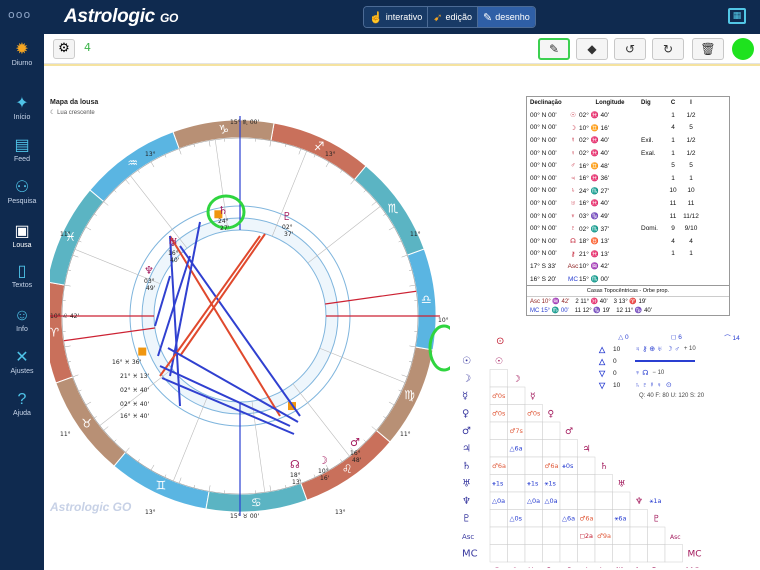 Image resolution: width=760 pixels, height=570 pixels. Describe the element at coordinates (551, 415) in the screenshot. I see `diag-glyph: ♀` at that location.